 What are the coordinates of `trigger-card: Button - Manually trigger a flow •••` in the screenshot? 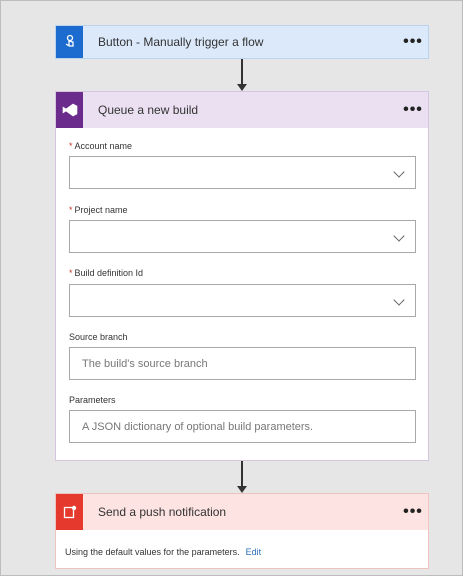 It's located at (242, 42).